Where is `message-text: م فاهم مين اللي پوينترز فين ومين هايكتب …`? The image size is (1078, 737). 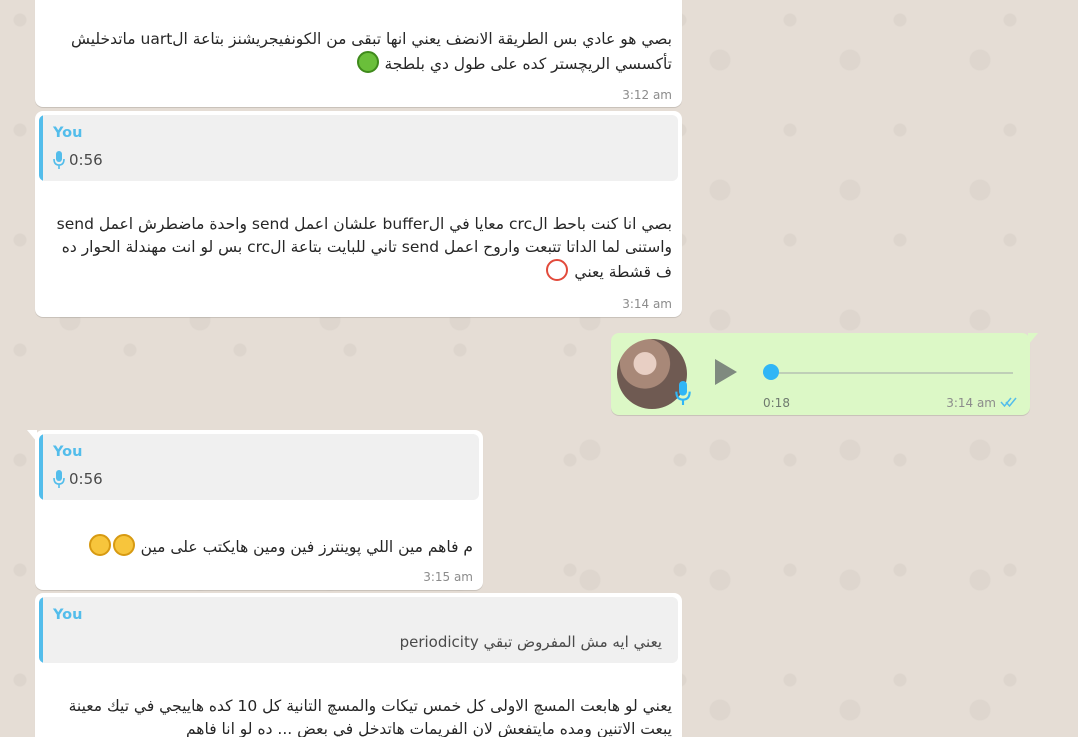
message-text: م فاهم مين اللي پوينترز فين ومين هايكتب … is located at coordinates (258, 546).